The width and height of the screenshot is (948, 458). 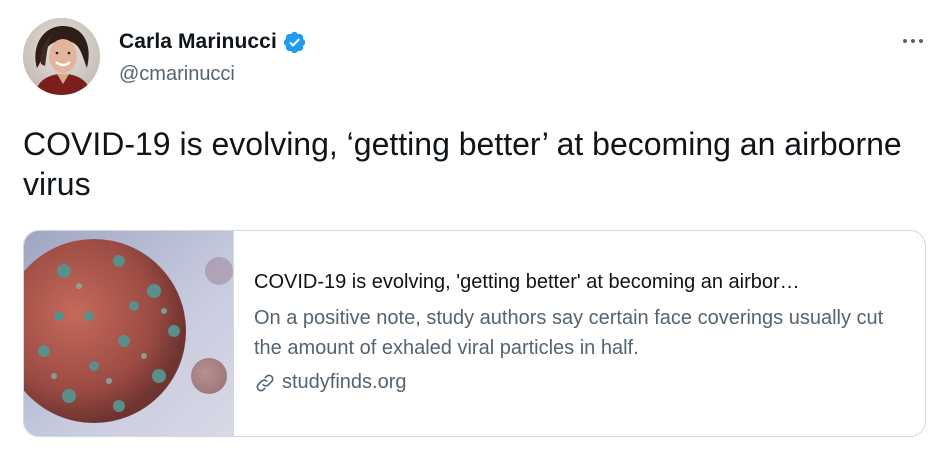 I want to click on avatar, so click(x=61, y=56).